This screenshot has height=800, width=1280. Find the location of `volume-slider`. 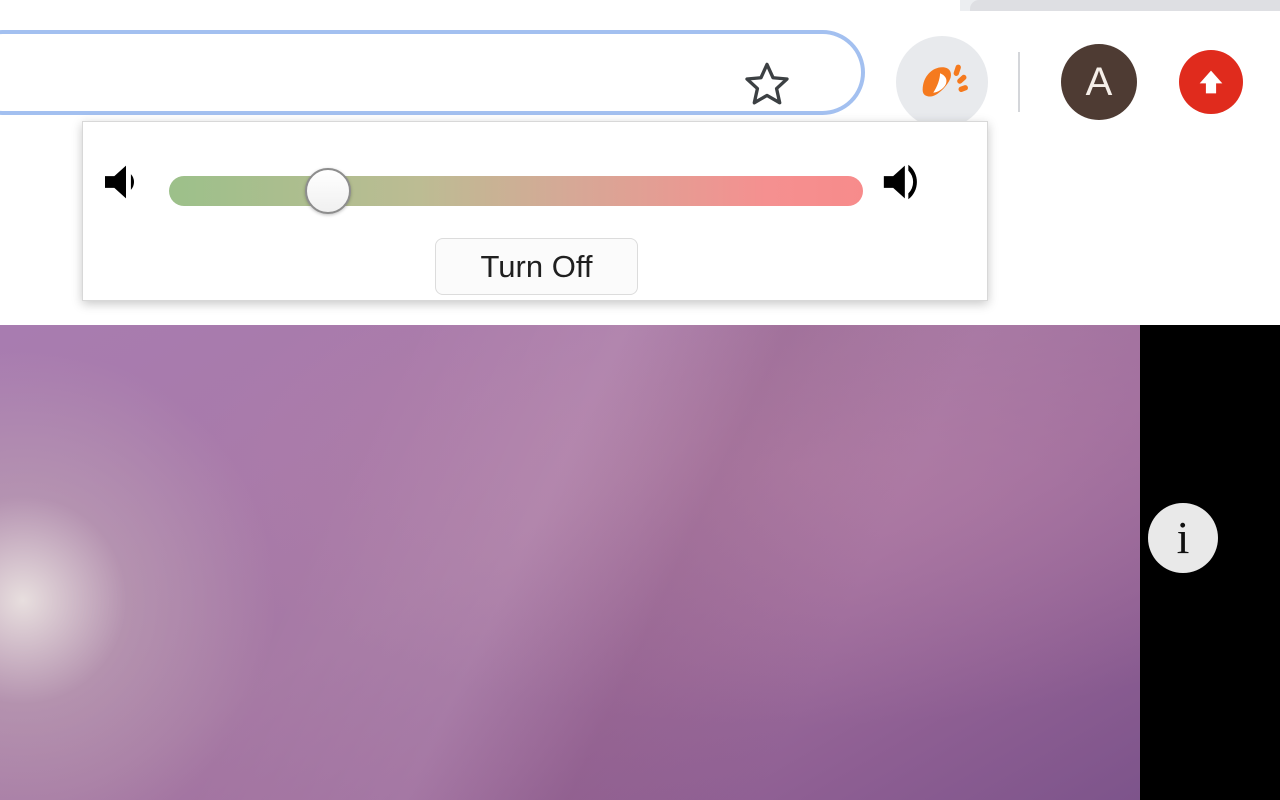

volume-slider is located at coordinates (516, 189).